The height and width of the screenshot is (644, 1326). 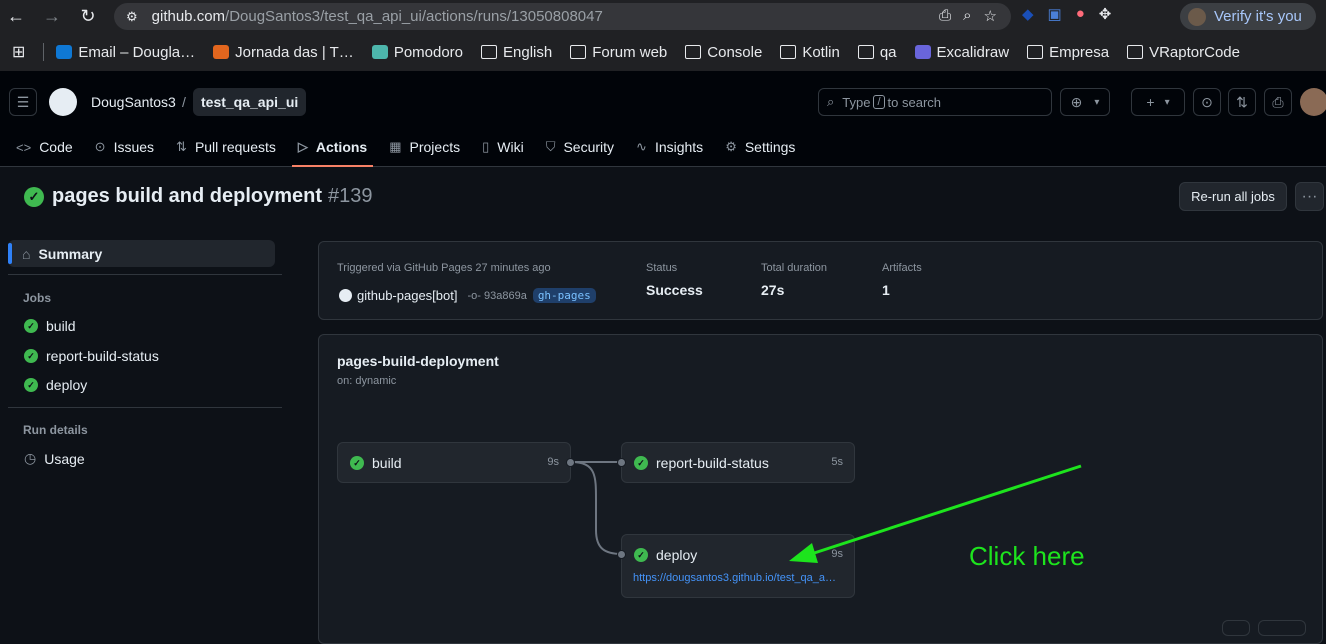 What do you see at coordinates (1282, 628) in the screenshot?
I see `zoom-controls` at bounding box center [1282, 628].